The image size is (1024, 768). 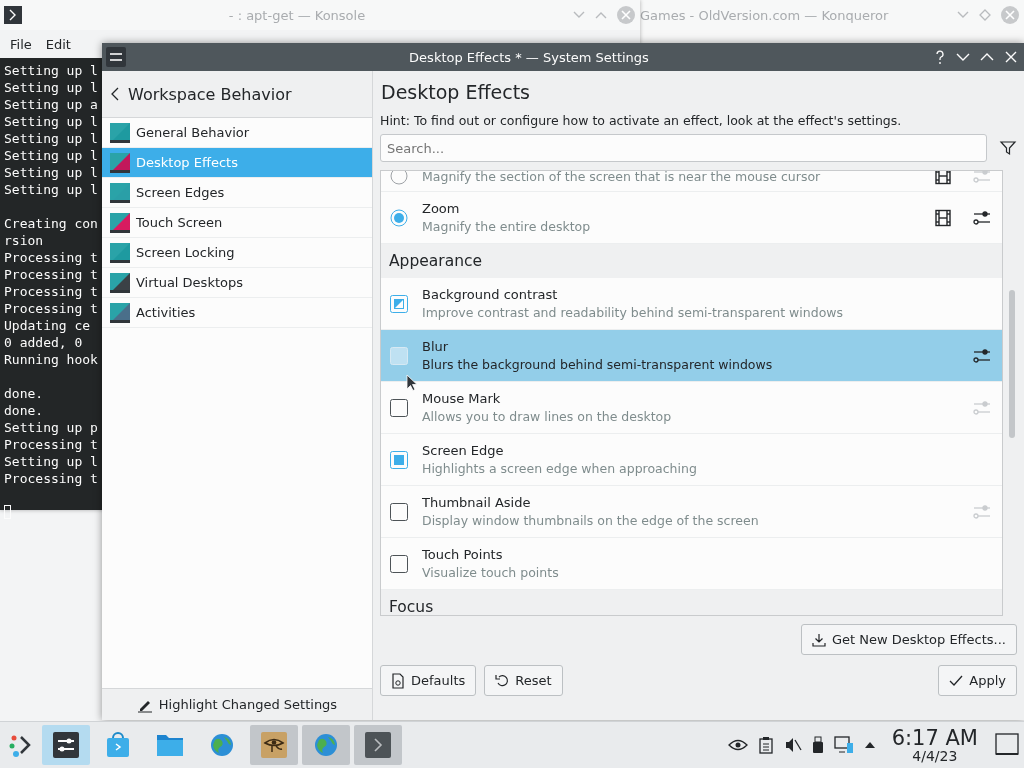 What do you see at coordinates (691, 602) in the screenshot?
I see `group-header: Focus` at bounding box center [691, 602].